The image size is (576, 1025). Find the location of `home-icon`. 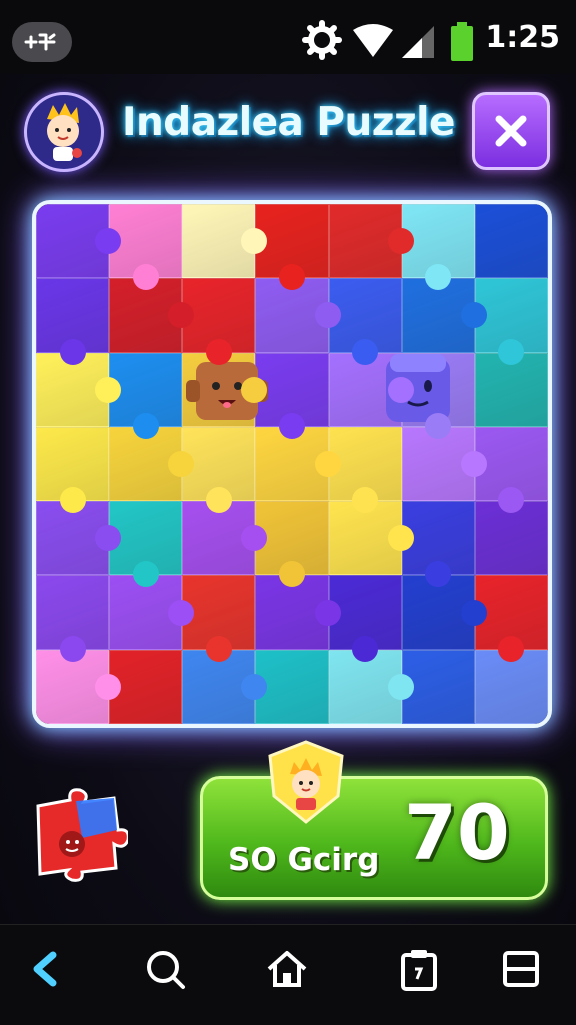

home-icon is located at coordinates (287, 969).